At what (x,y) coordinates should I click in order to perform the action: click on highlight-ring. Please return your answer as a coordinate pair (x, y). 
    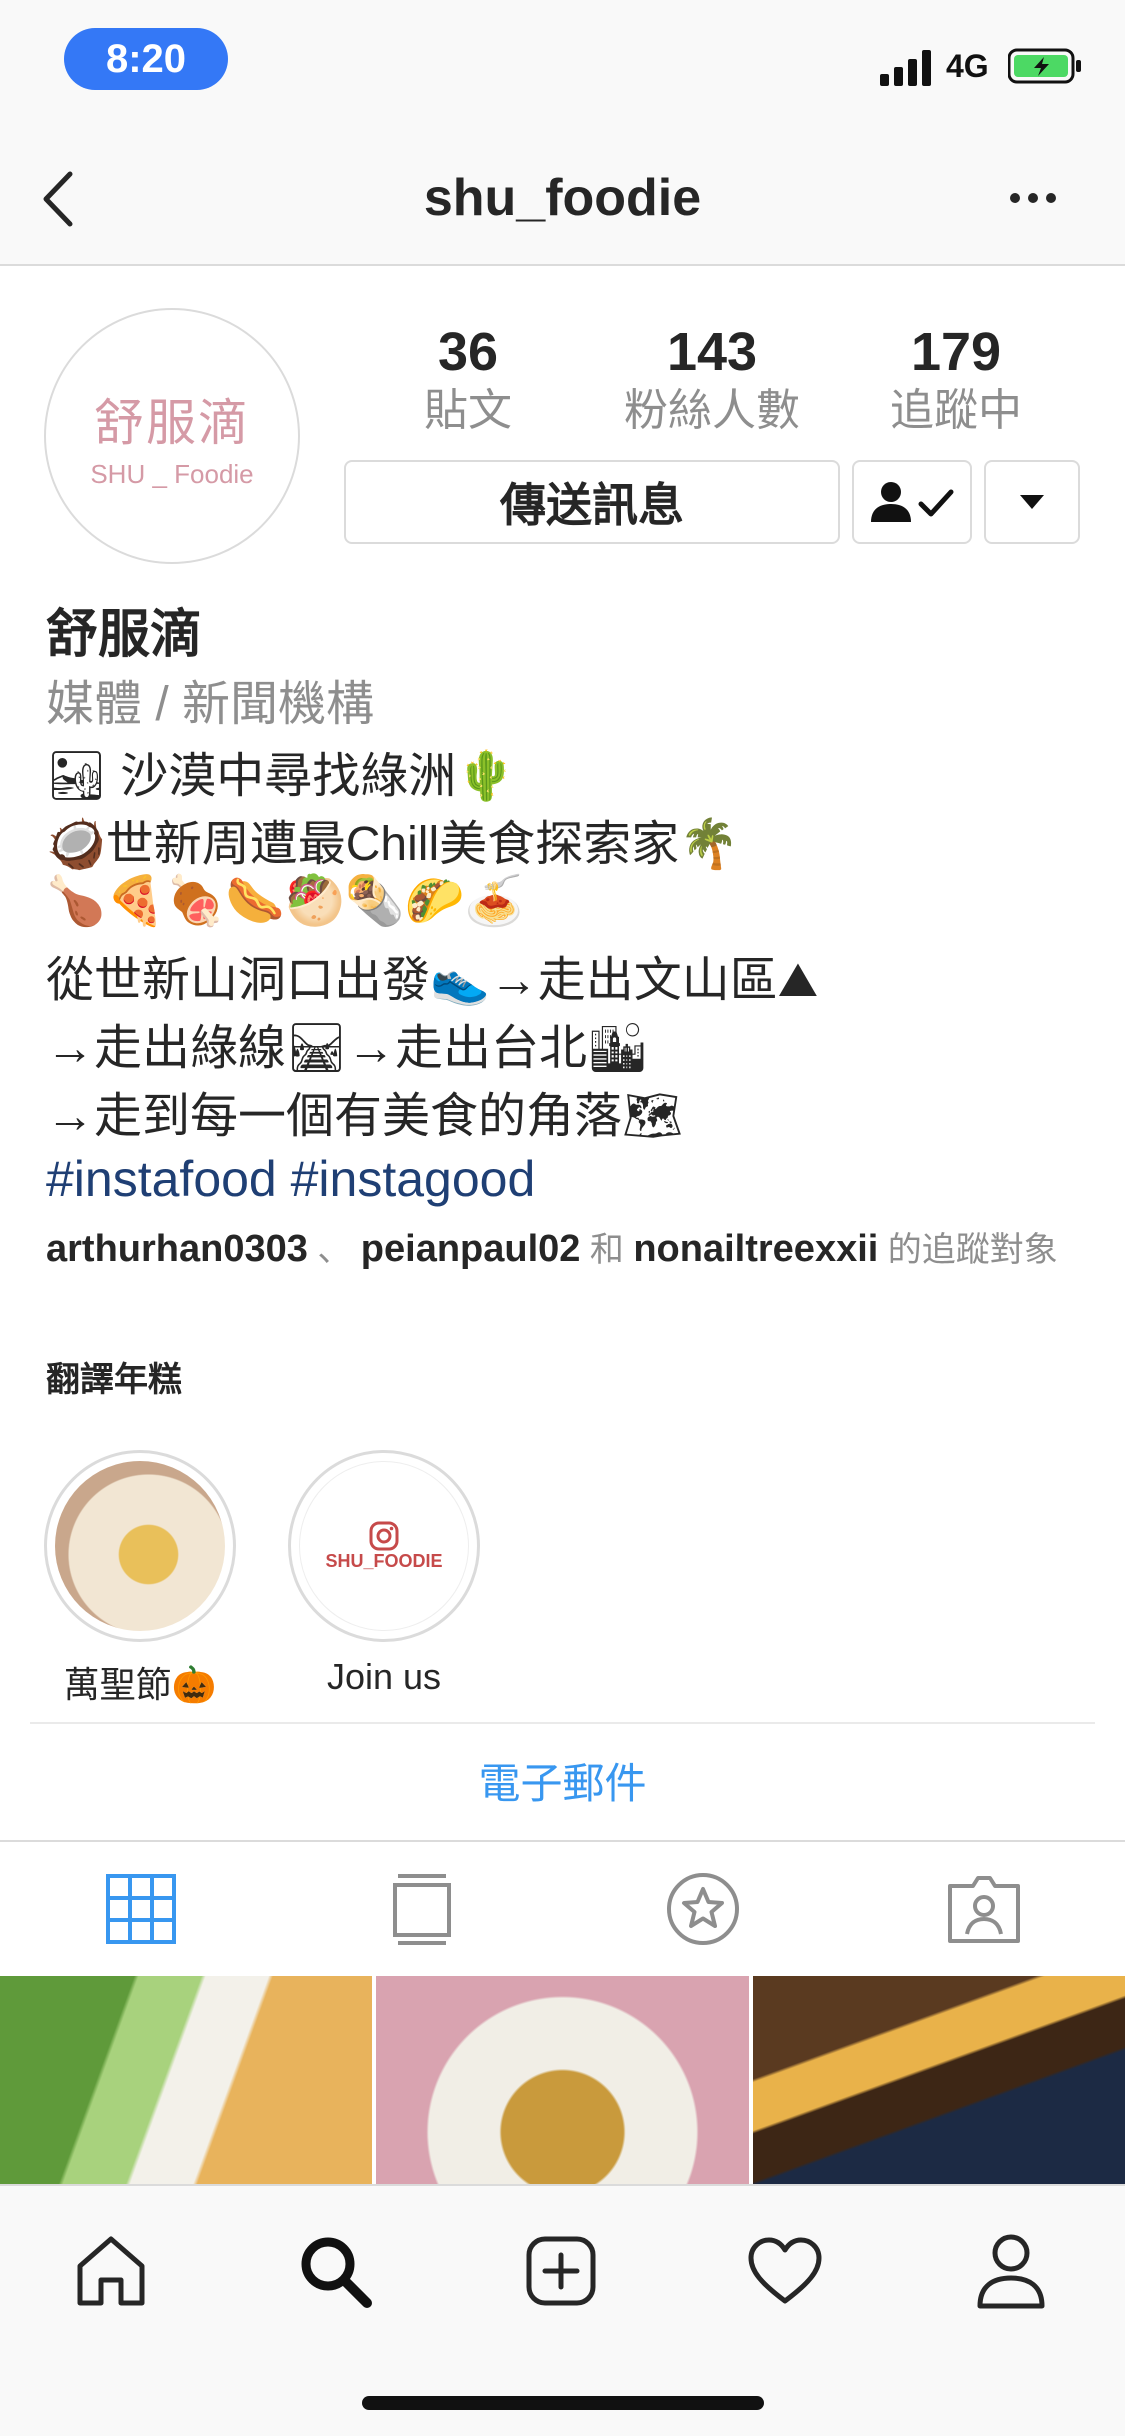
    Looking at the image, I should click on (140, 1546).